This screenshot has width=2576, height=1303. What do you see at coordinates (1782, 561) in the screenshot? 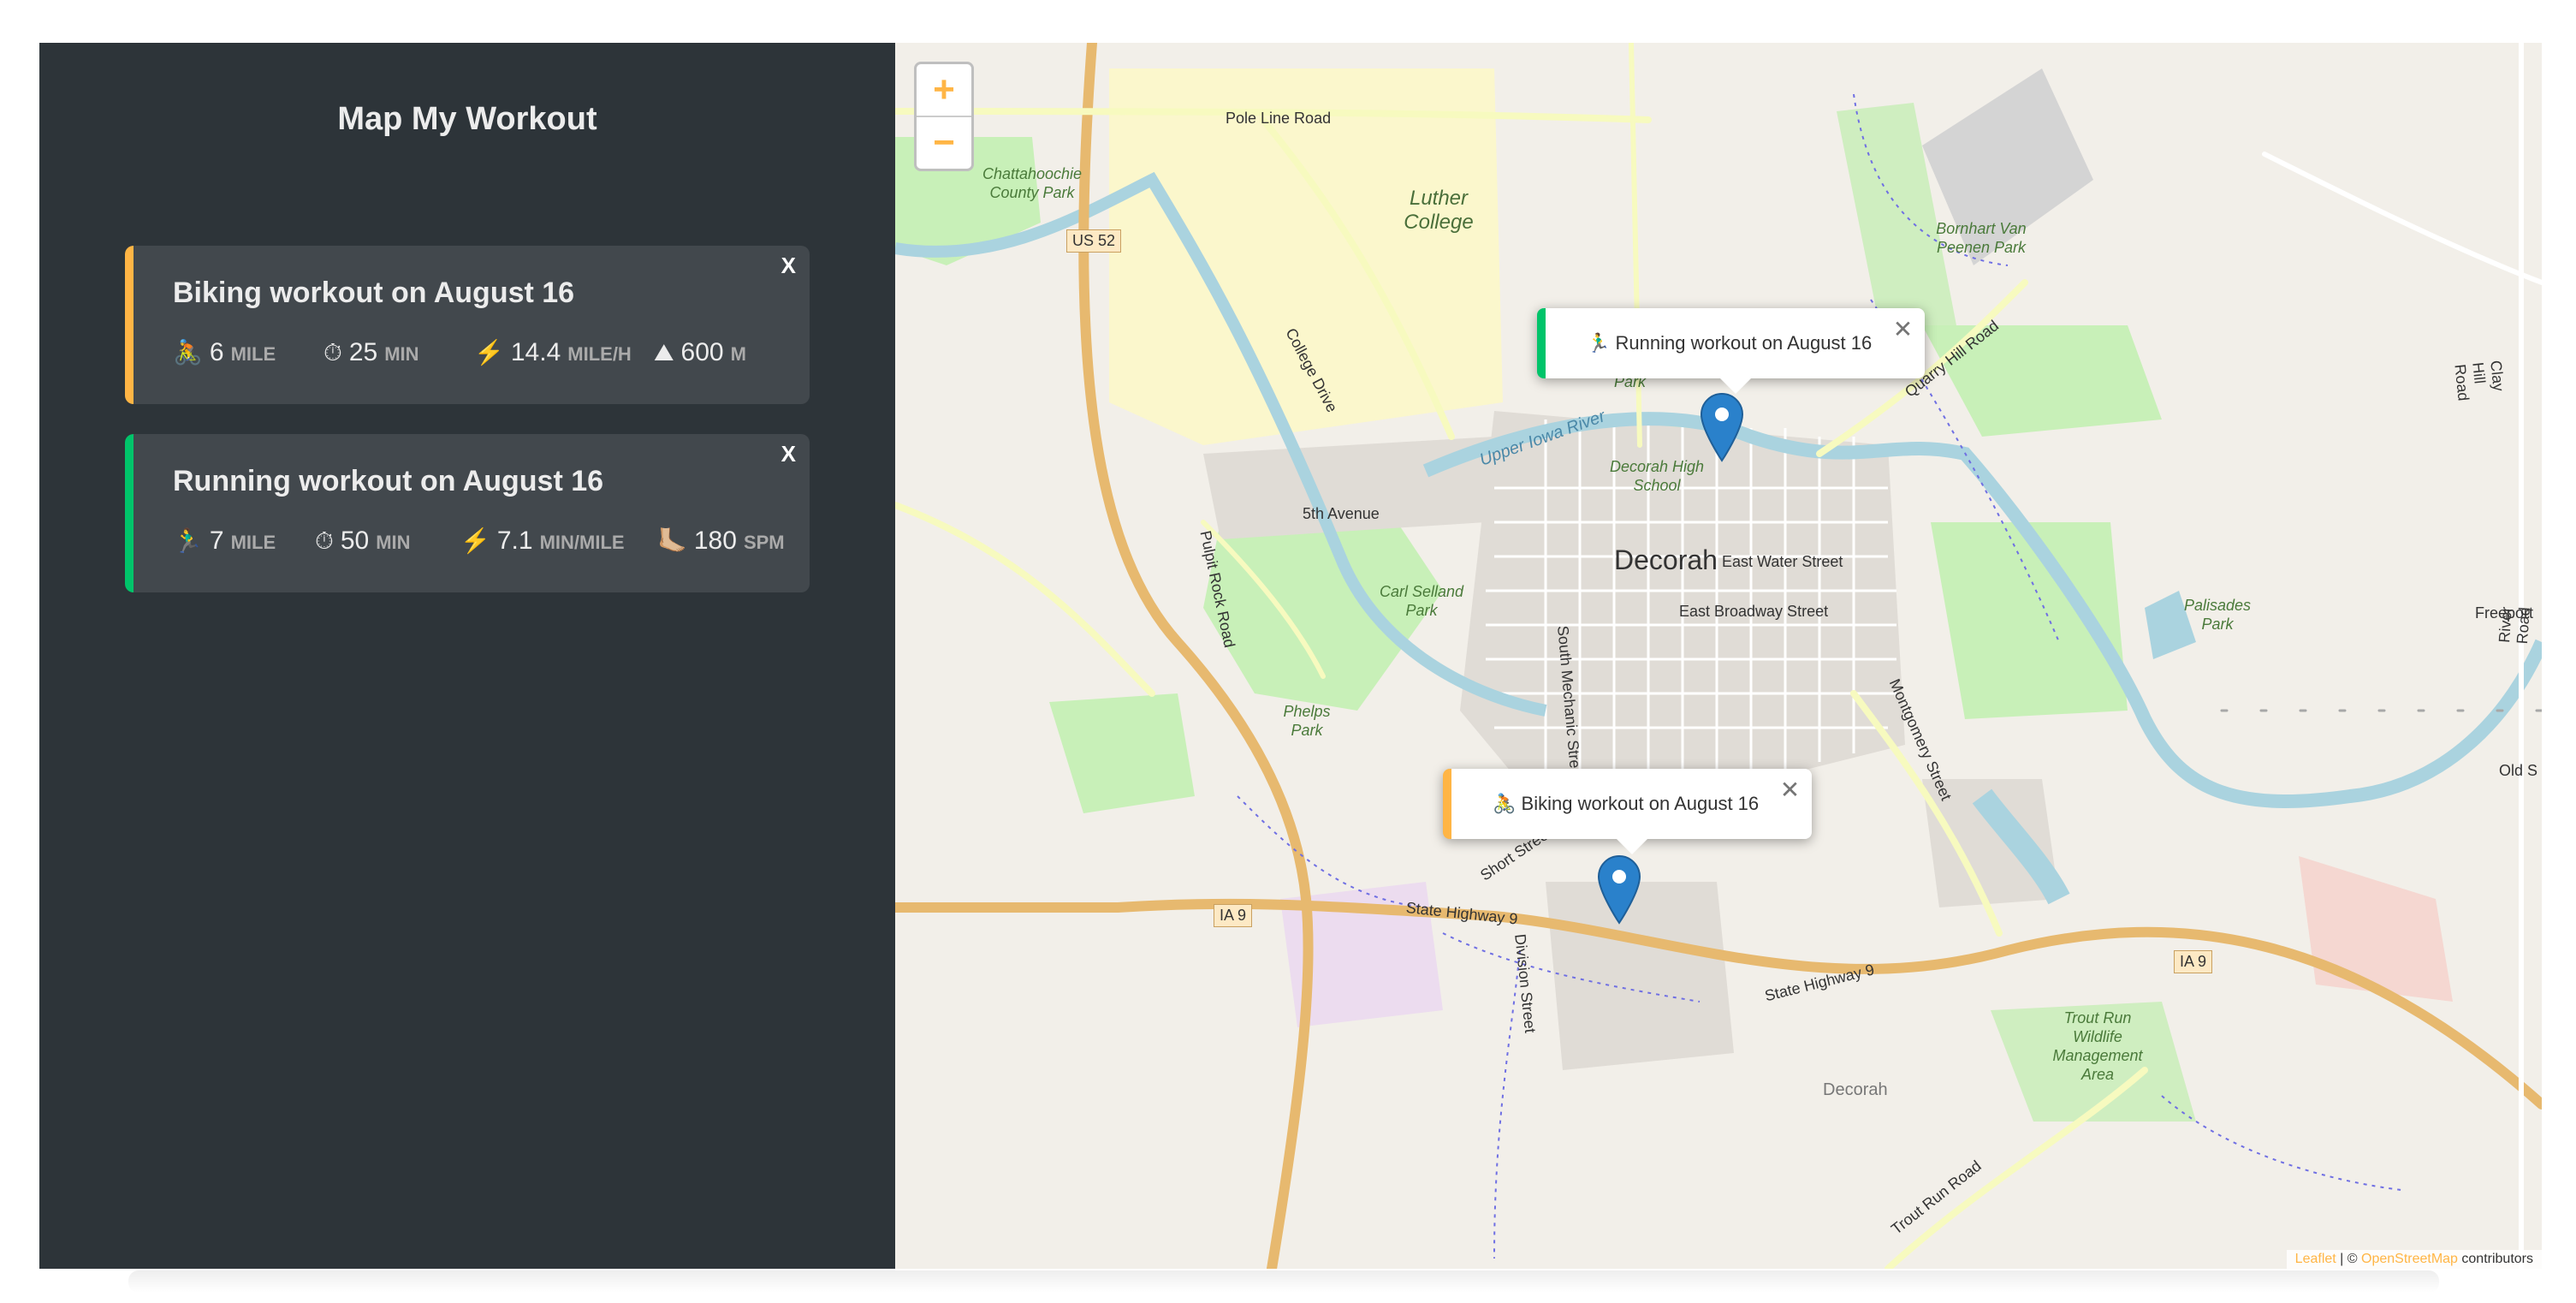
I see `map-label-east-water: East Water Street` at bounding box center [1782, 561].